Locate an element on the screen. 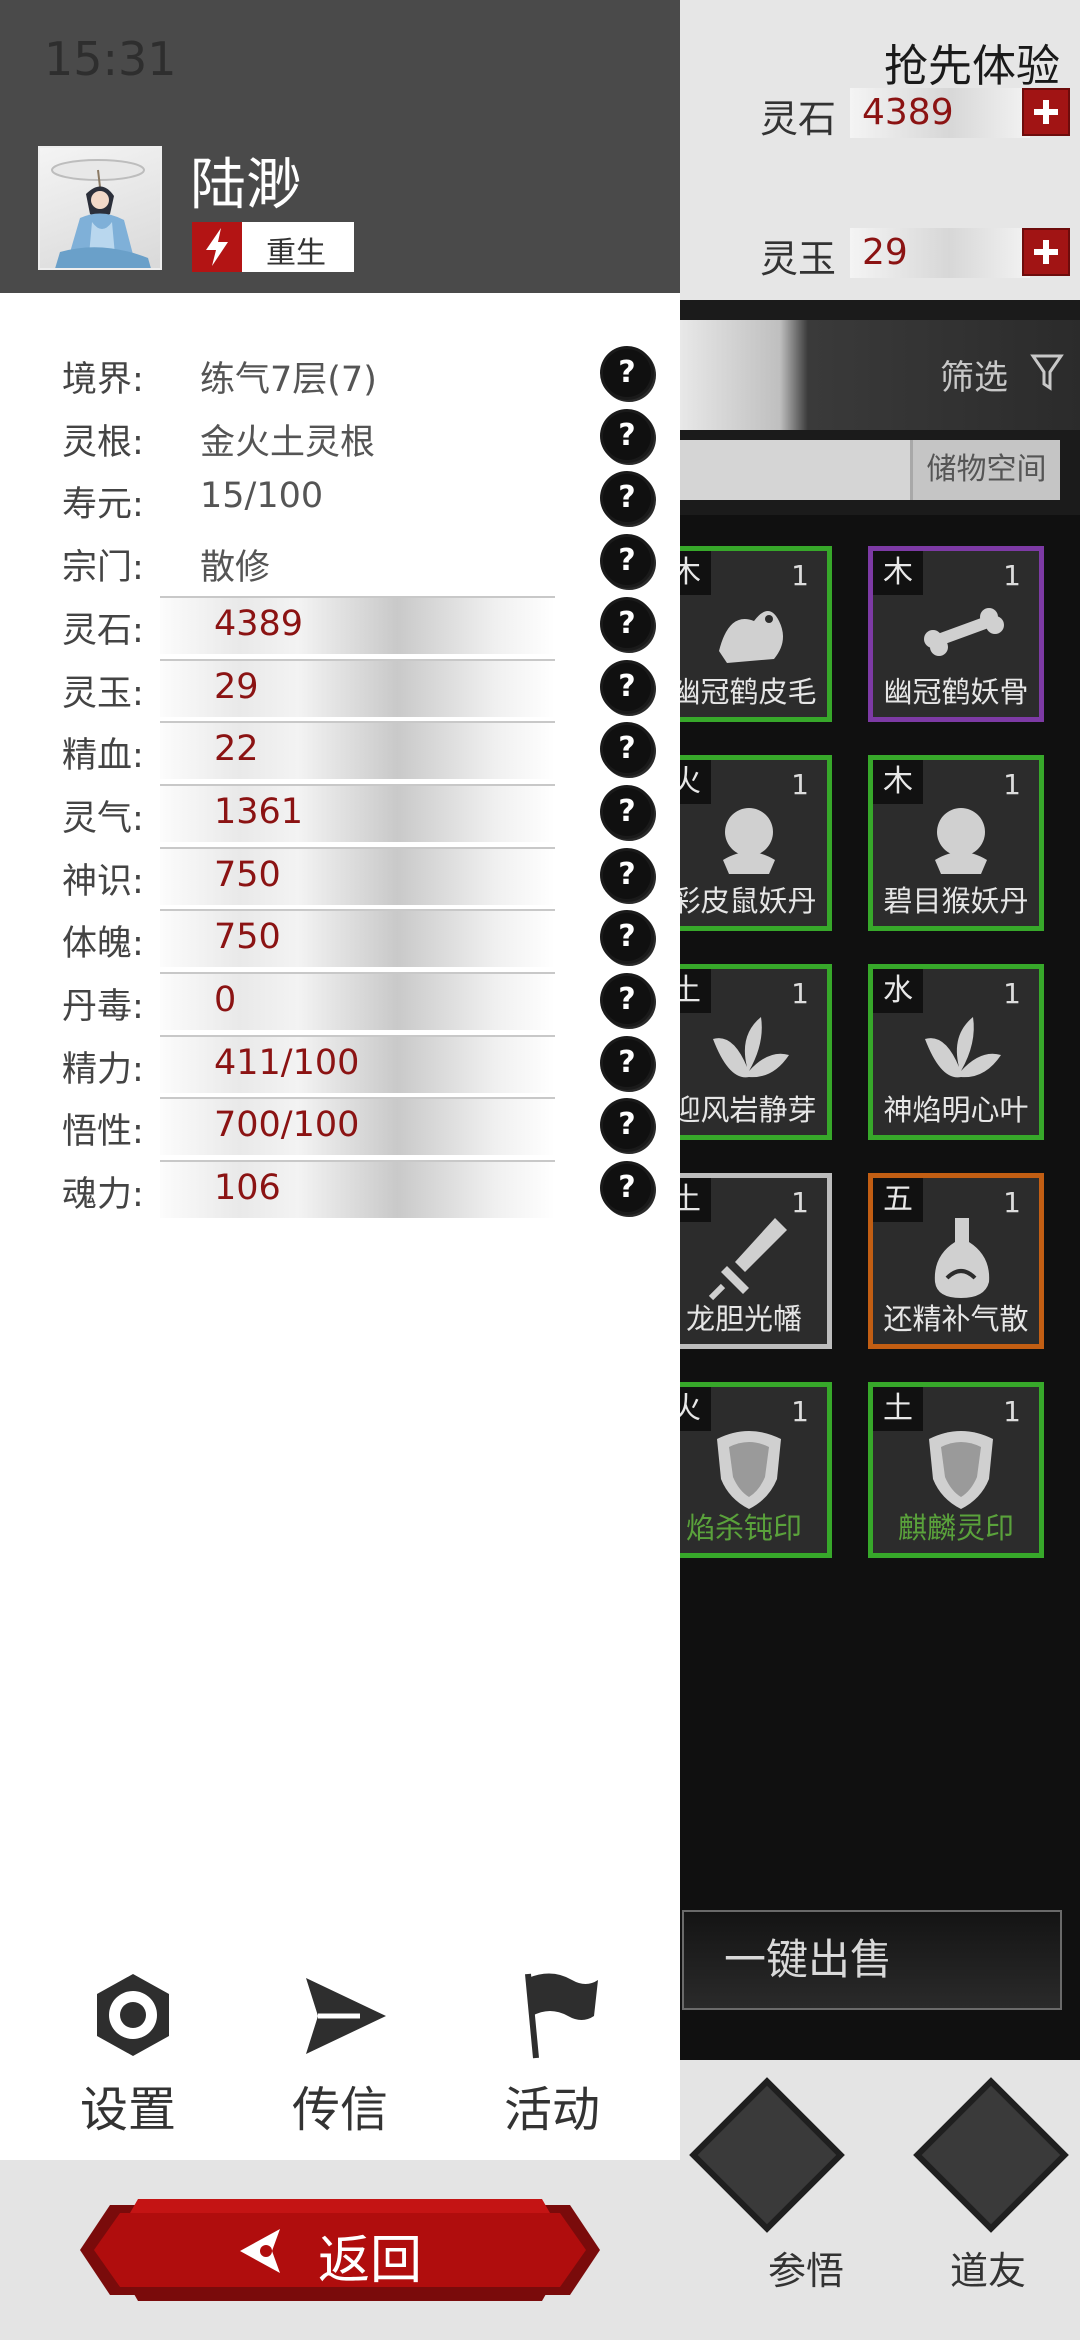 Image resolution: width=1080 pixels, height=2340 pixels. stat-label: 神识: is located at coordinates (103, 882).